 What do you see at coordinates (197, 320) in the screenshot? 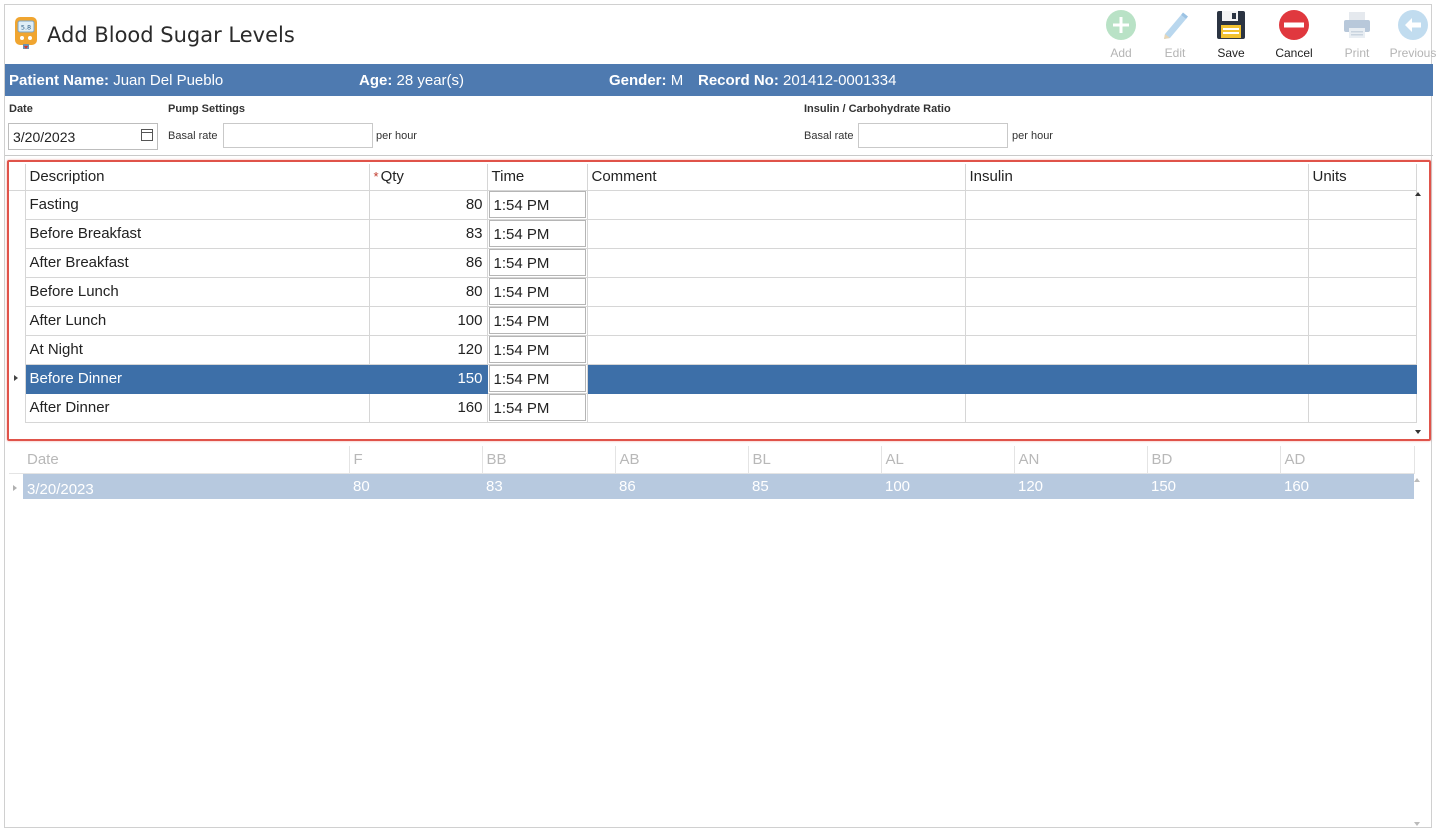
I see `cell-description: After Lunch` at bounding box center [197, 320].